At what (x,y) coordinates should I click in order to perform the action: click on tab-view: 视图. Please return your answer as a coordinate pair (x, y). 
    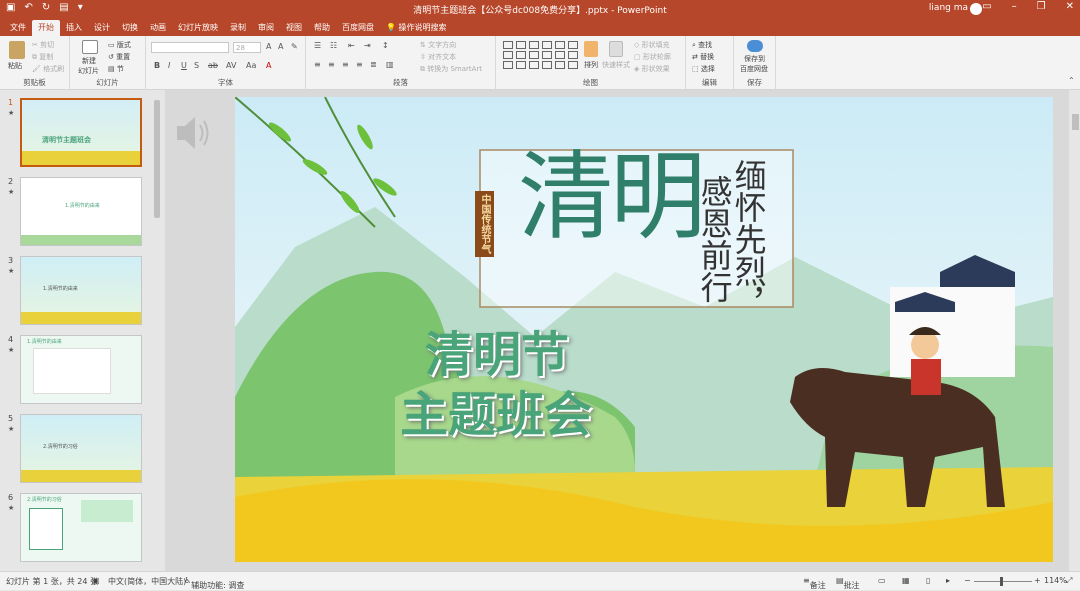
    Looking at the image, I should click on (294, 28).